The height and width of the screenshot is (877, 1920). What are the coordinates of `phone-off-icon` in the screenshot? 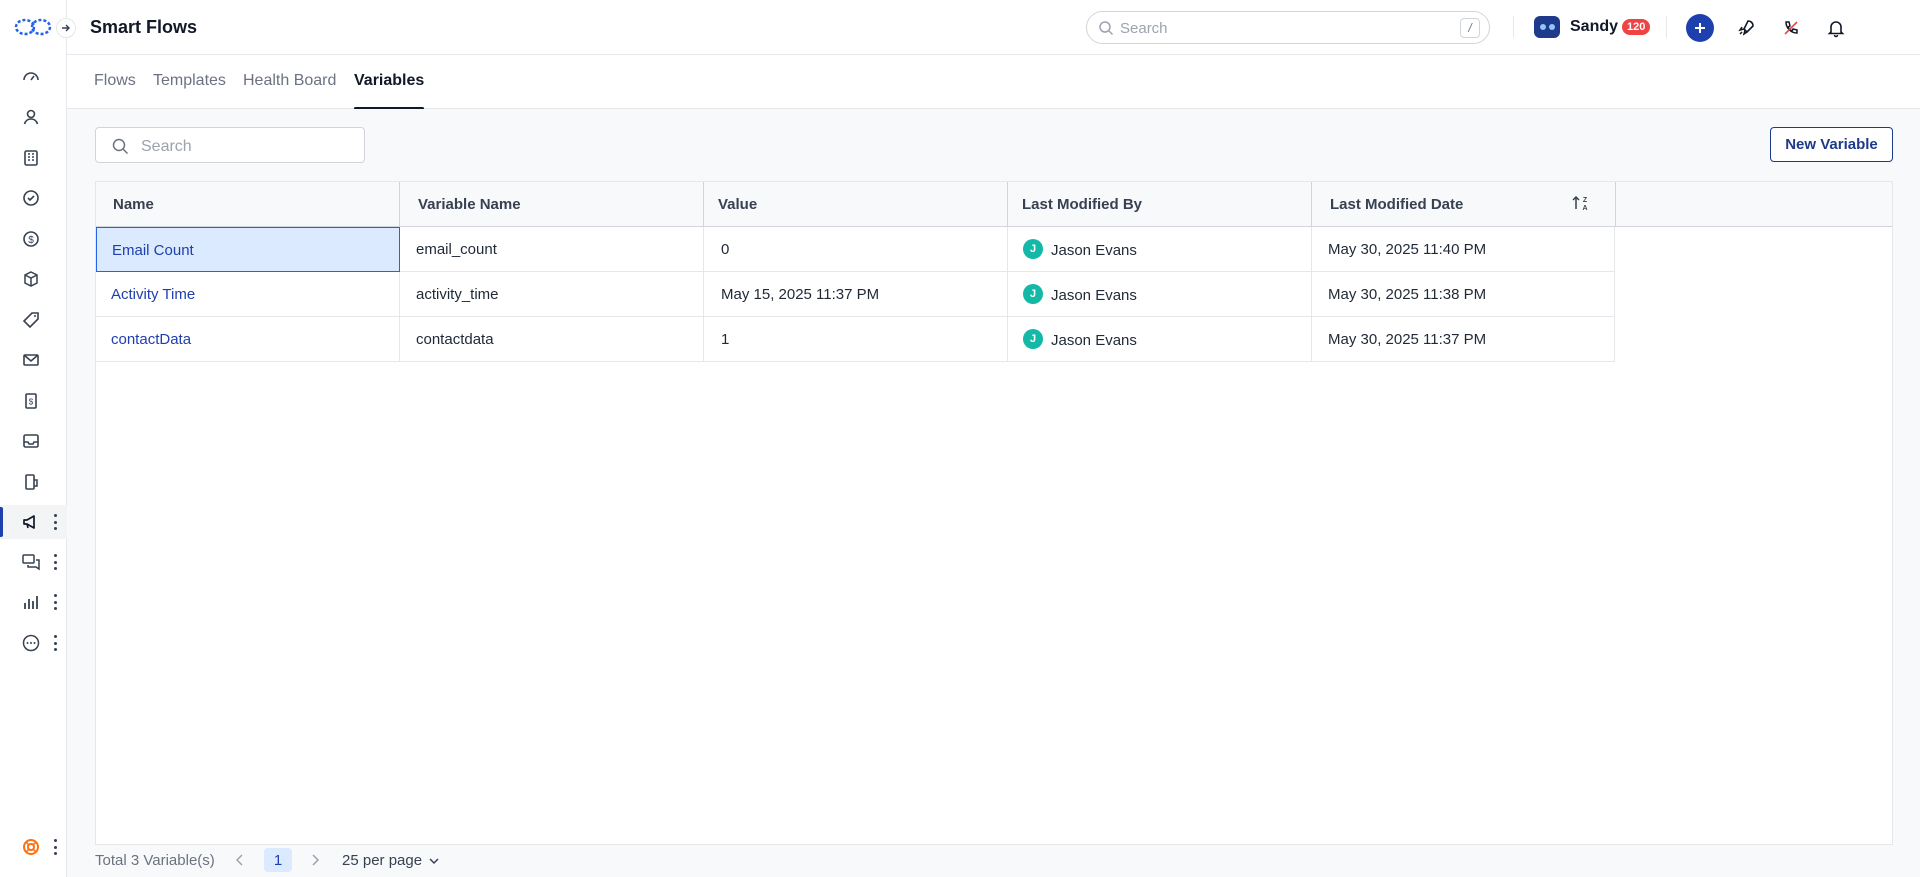 It's located at (1791, 28).